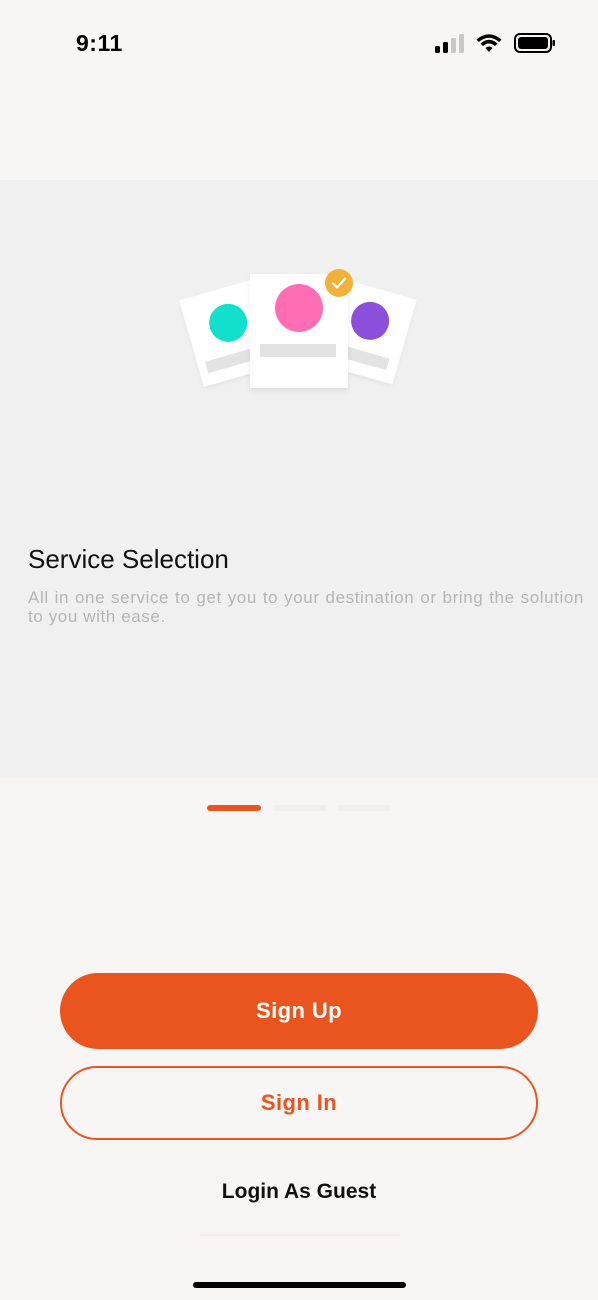 The image size is (598, 1300). I want to click on login-as-guest-link: Login As Guest, so click(299, 1192).